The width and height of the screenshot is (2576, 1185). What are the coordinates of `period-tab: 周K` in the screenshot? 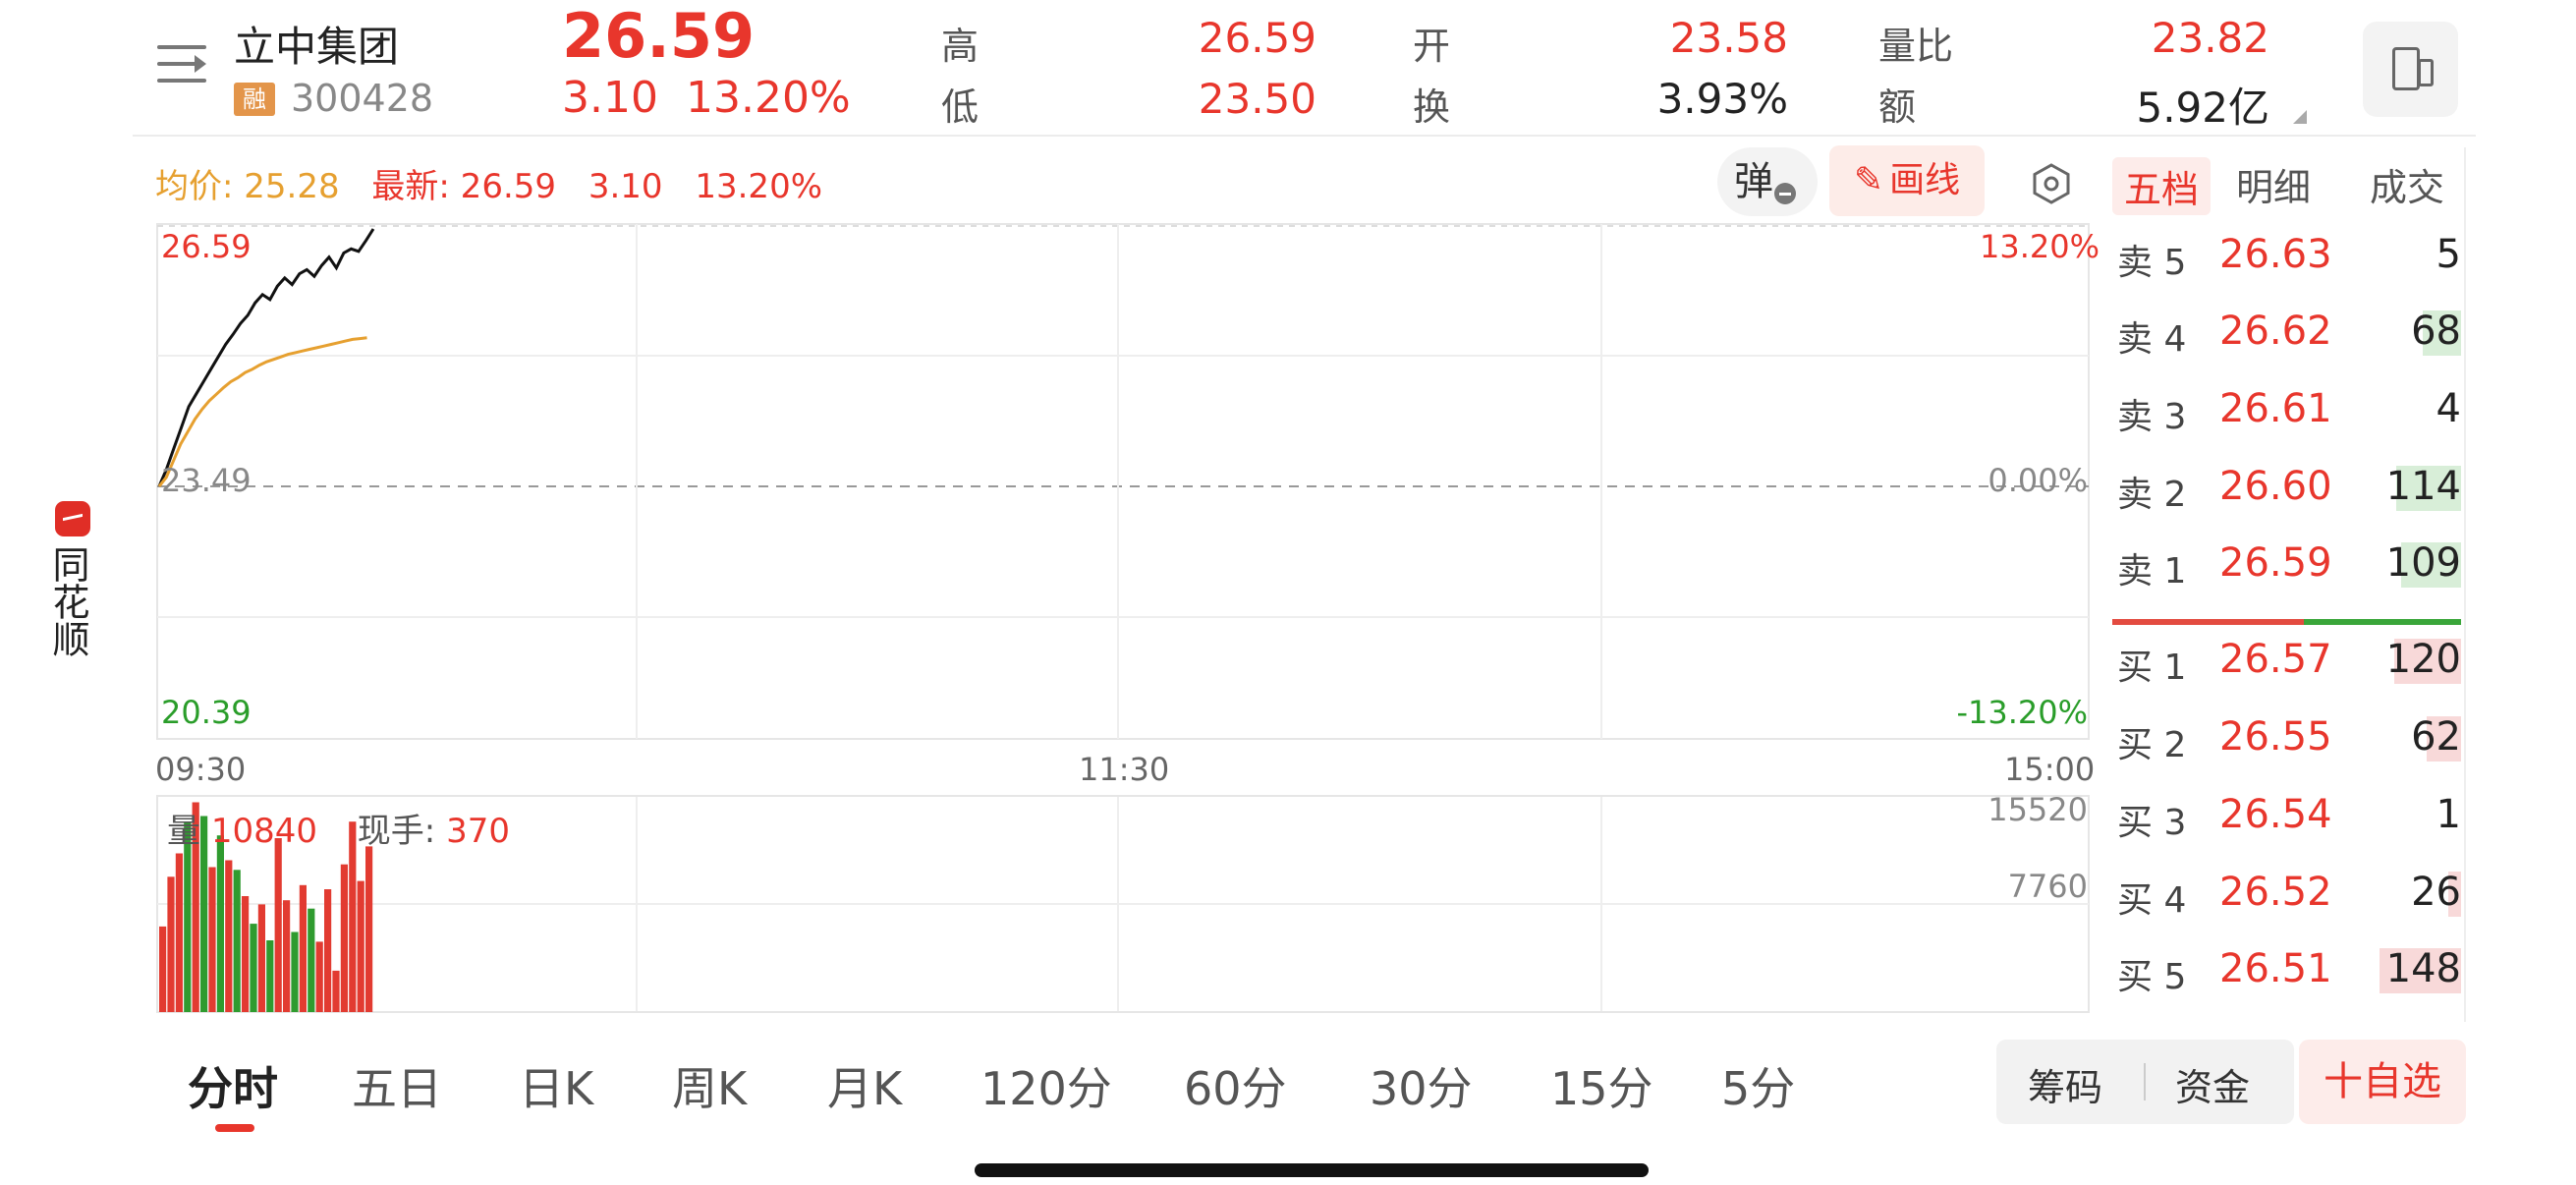 It's located at (709, 1085).